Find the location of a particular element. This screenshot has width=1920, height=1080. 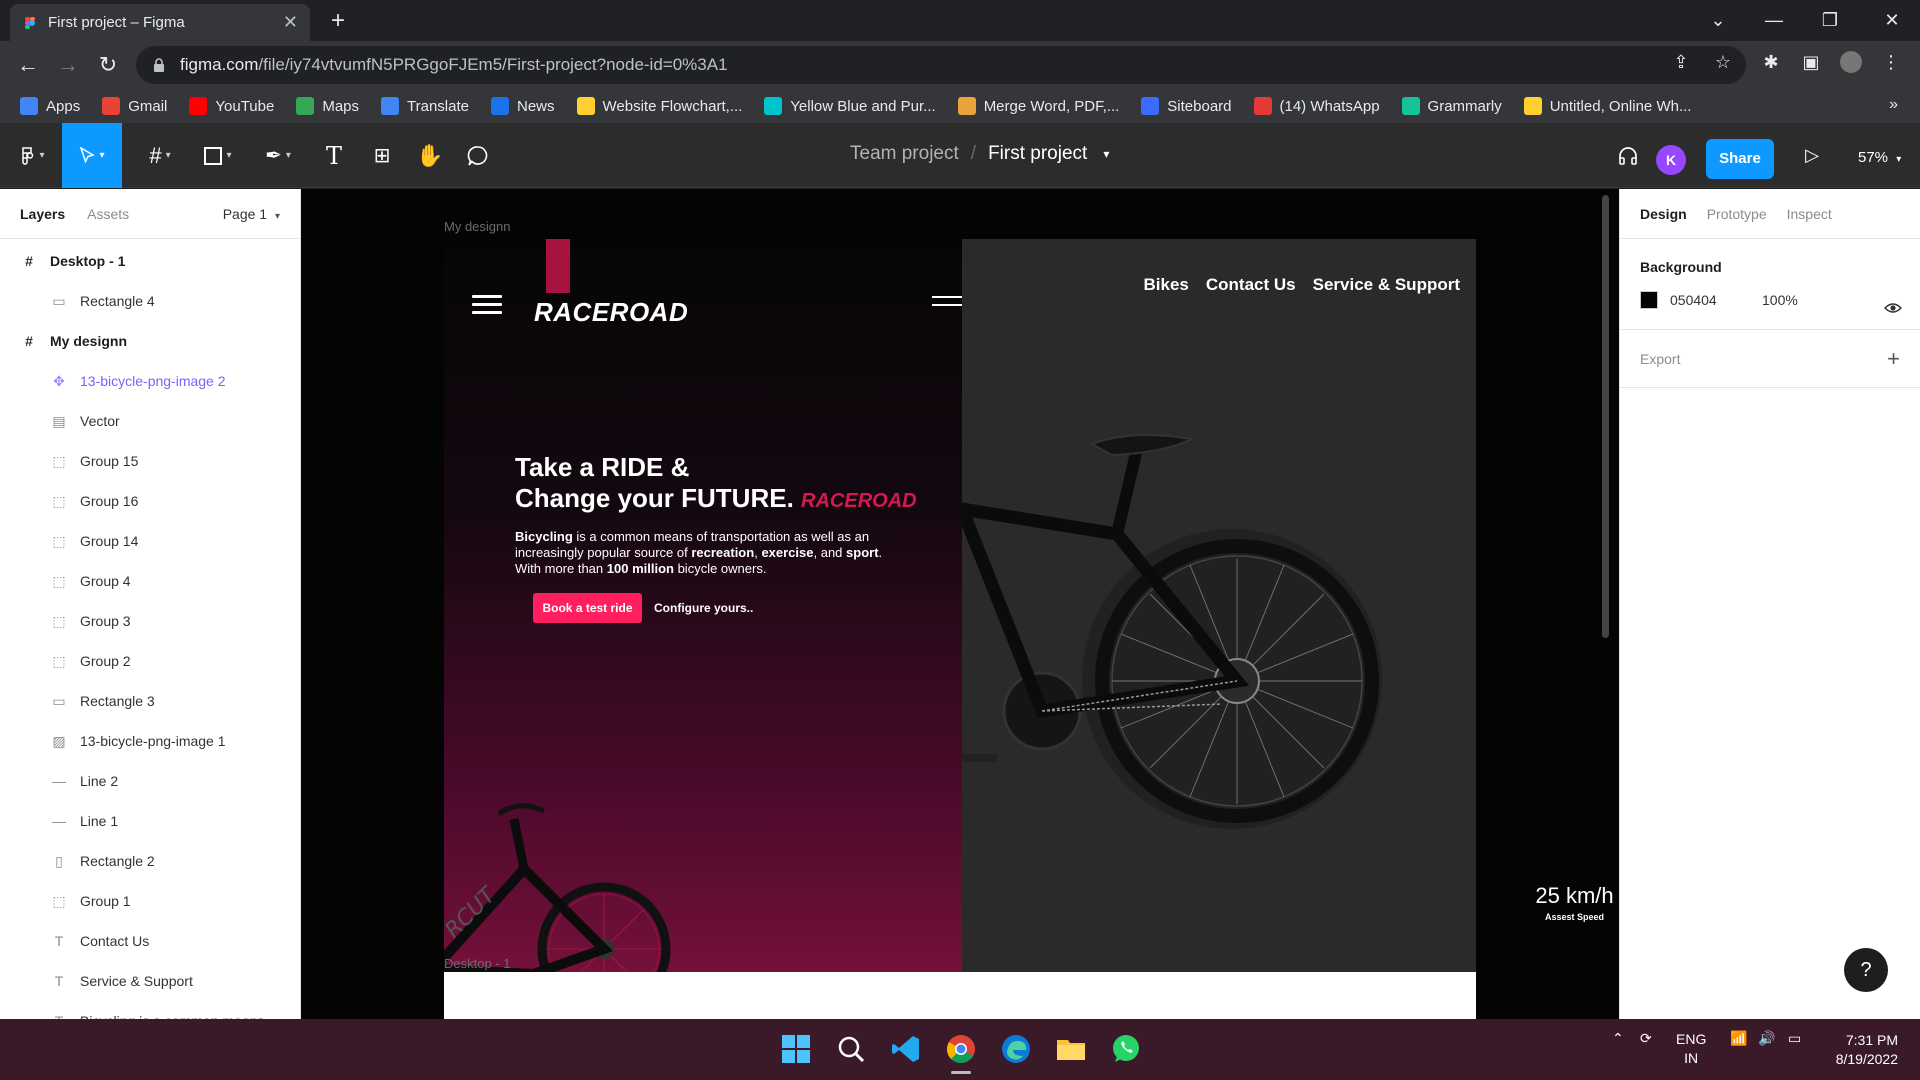

layer-row: ⬚ Group 14 is located at coordinates (150, 541).